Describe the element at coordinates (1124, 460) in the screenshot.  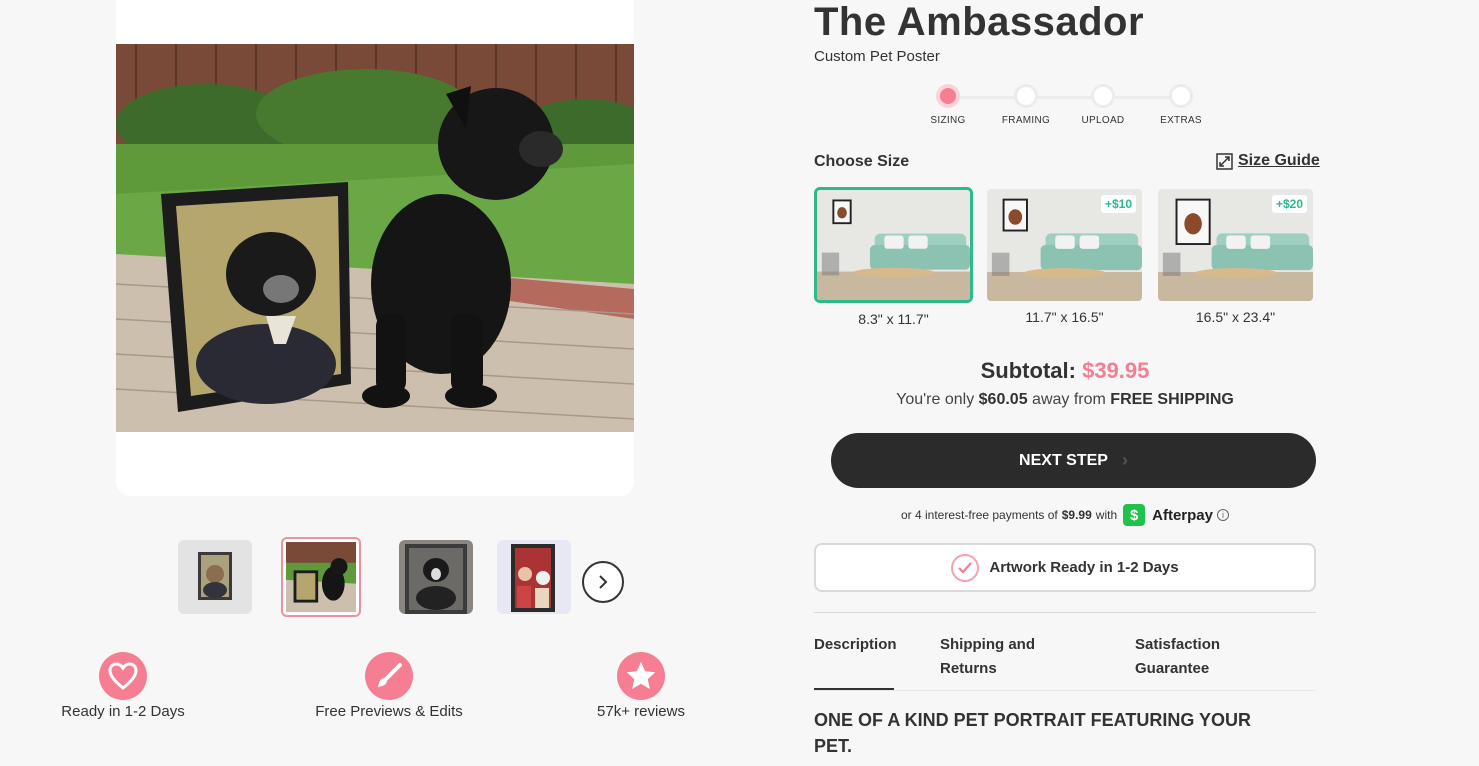
I see `chevron-right-icon: ›` at that location.